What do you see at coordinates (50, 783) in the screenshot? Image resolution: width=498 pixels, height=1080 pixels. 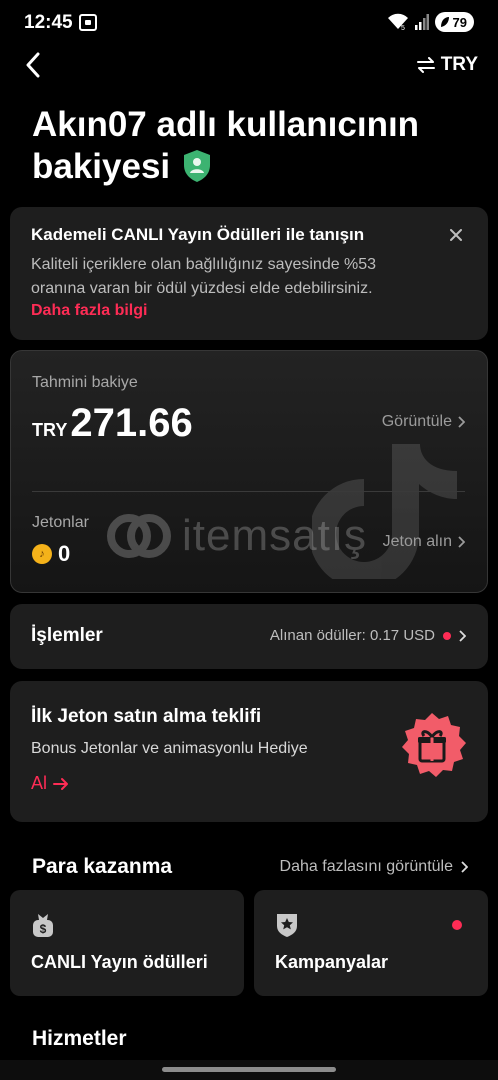 I see `buy-offer-link: Al` at bounding box center [50, 783].